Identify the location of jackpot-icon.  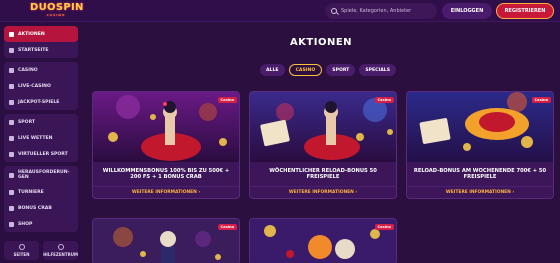
(11, 102).